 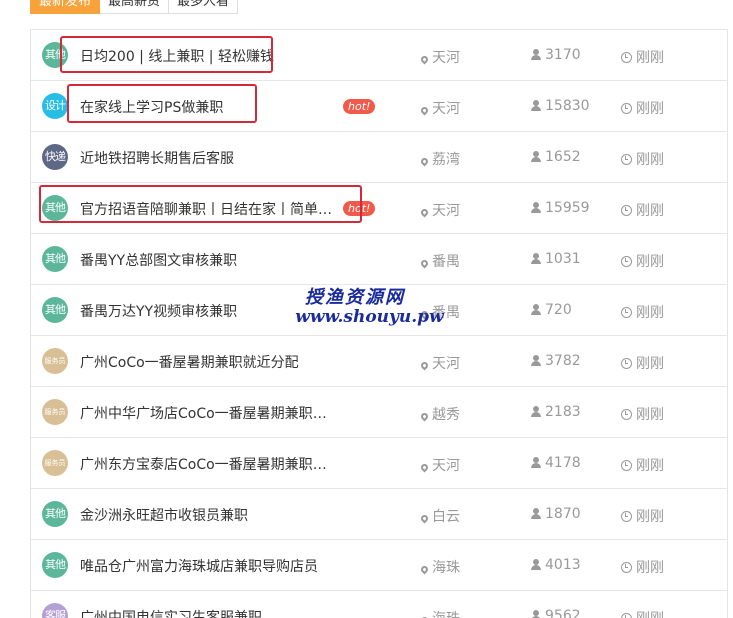 What do you see at coordinates (379, 55) in the screenshot?
I see `job-row: 其他 日均200 | 线上兼职 | 轻松赚钱 天河 3170 刚刚` at bounding box center [379, 55].